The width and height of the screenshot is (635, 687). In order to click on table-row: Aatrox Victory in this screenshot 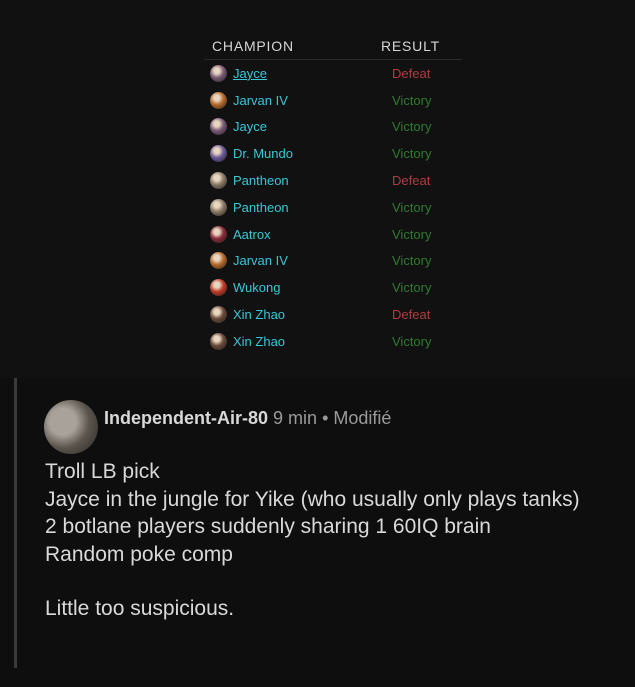, I will do `click(333, 234)`.